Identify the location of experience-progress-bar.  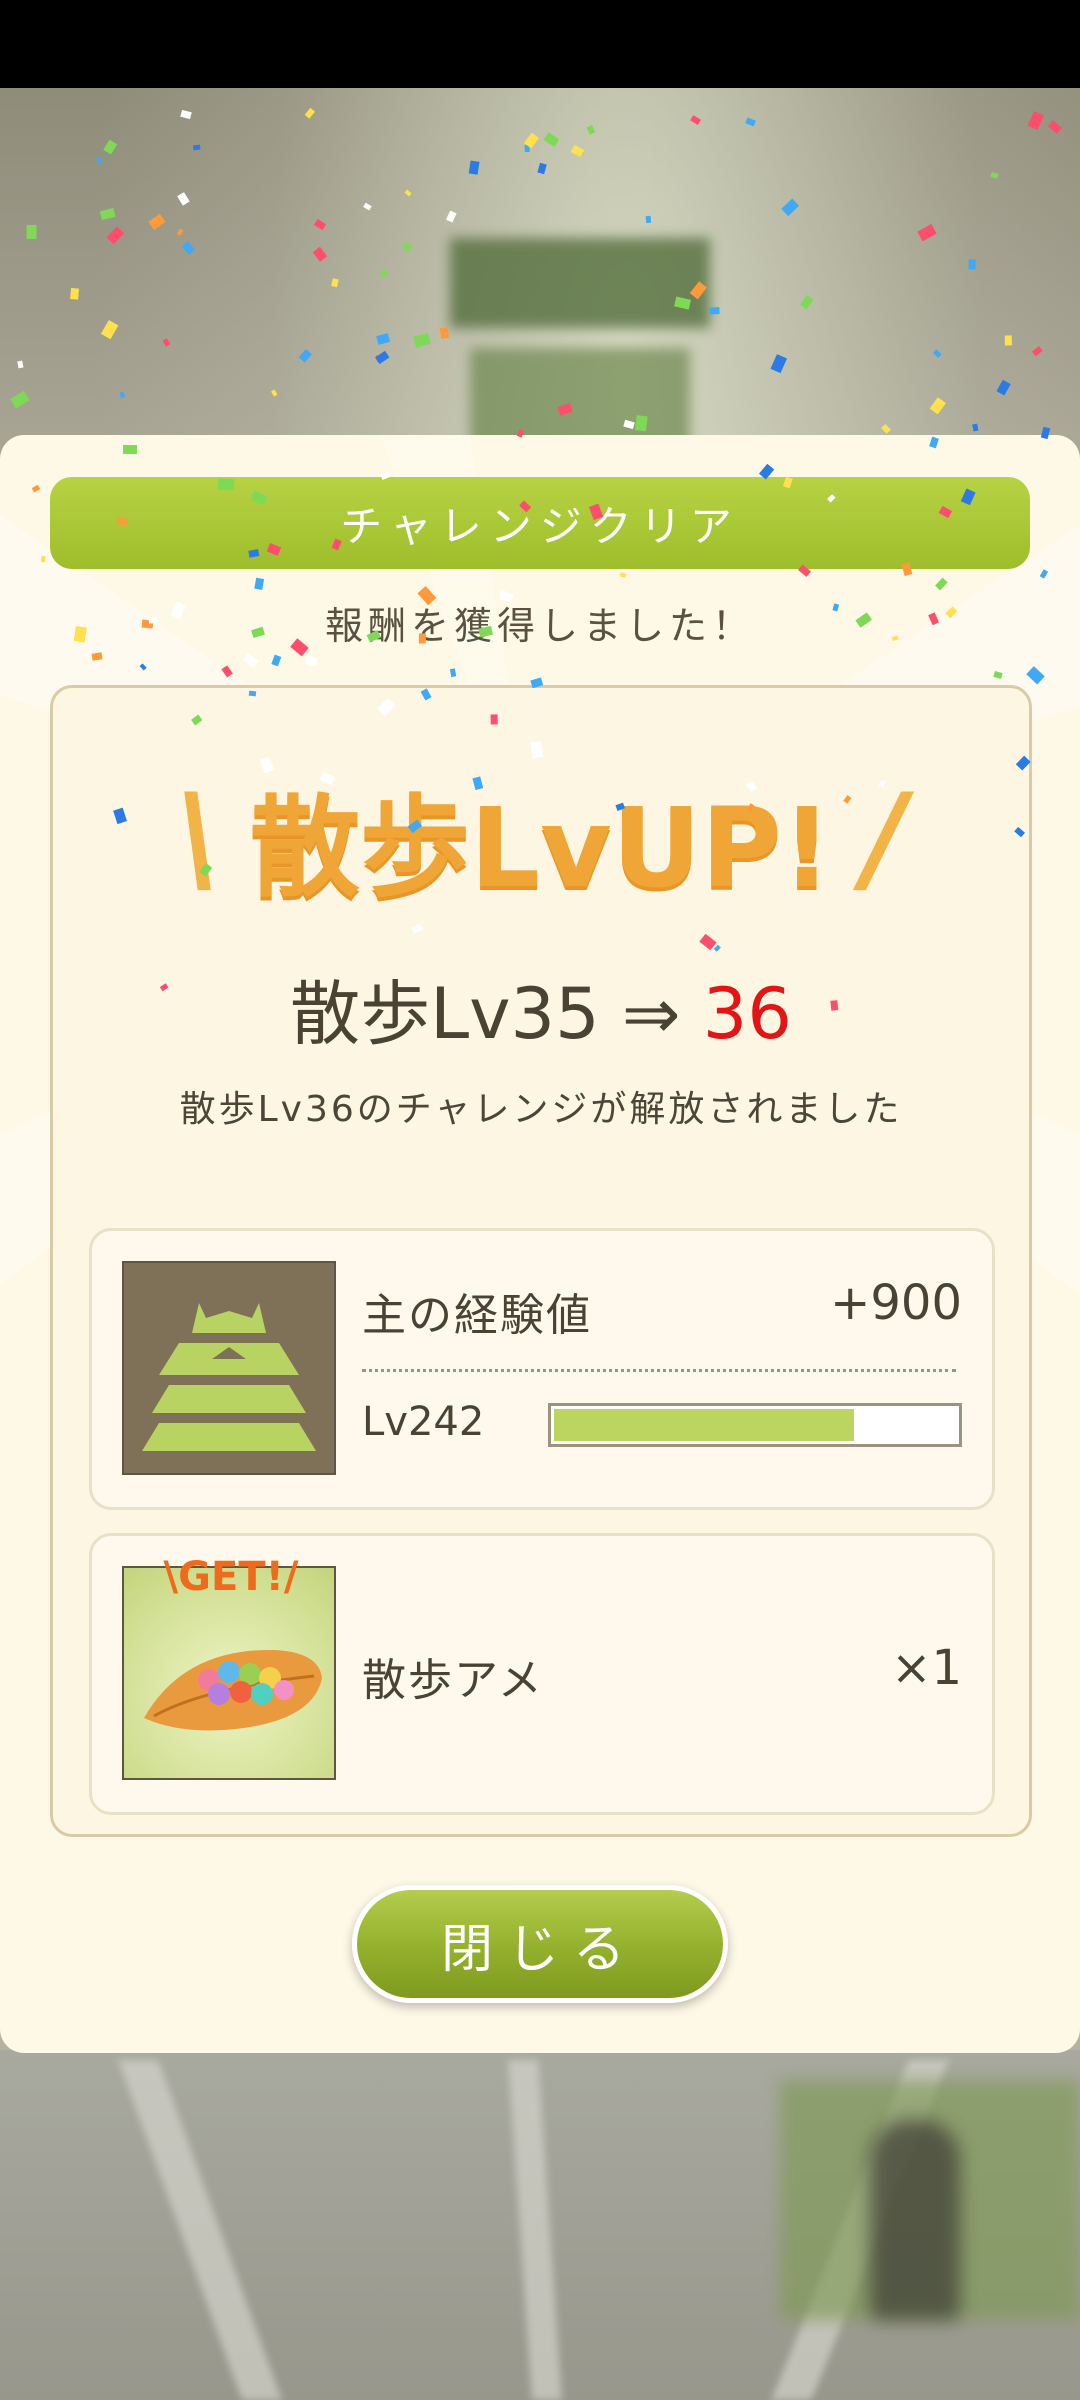
(755, 1425).